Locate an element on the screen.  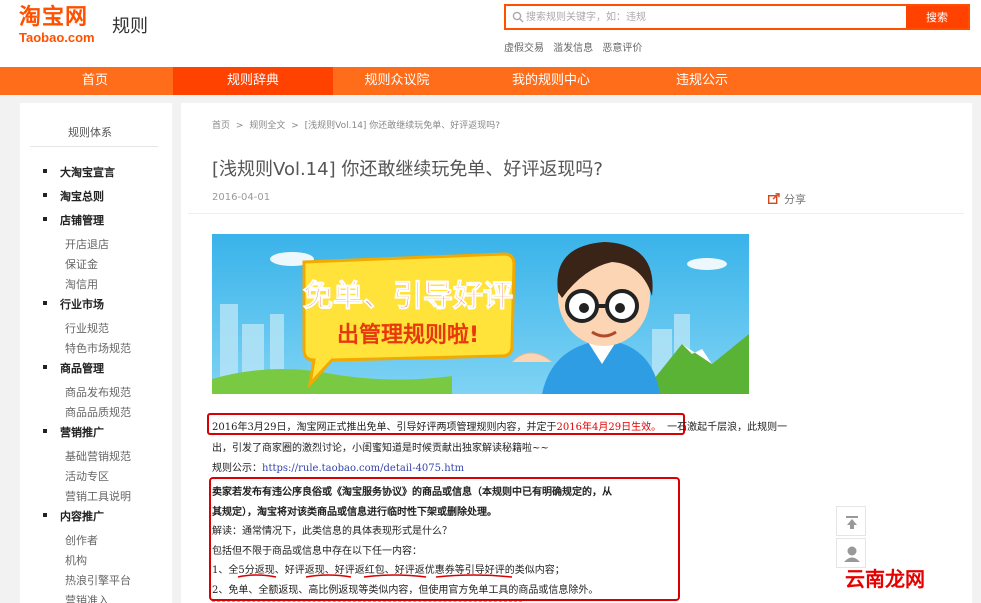
nav-item-my-rules: 我的规则中心 is located at coordinates (551, 81).